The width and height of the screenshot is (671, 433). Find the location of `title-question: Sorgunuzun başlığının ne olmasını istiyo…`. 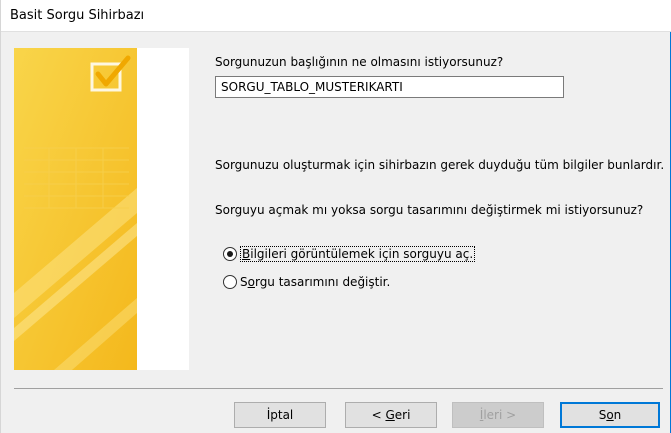

title-question: Sorgunuzun başlığının ne olmasını istiyo… is located at coordinates (359, 62).